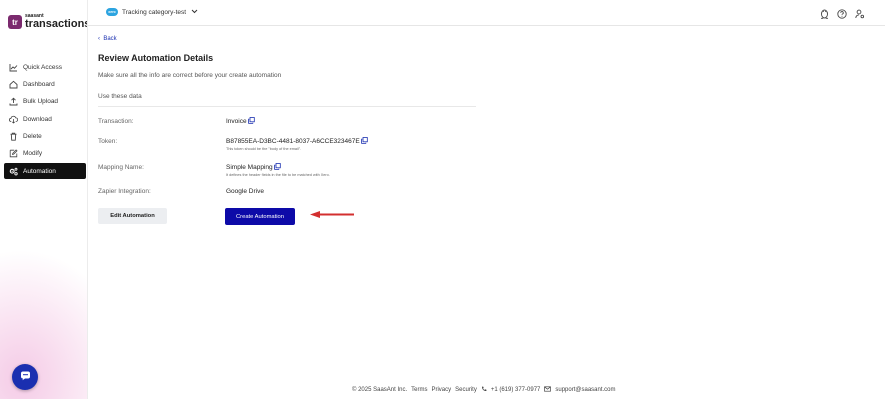 The height and width of the screenshot is (399, 885). I want to click on zapier-text: Google Drive, so click(245, 191).